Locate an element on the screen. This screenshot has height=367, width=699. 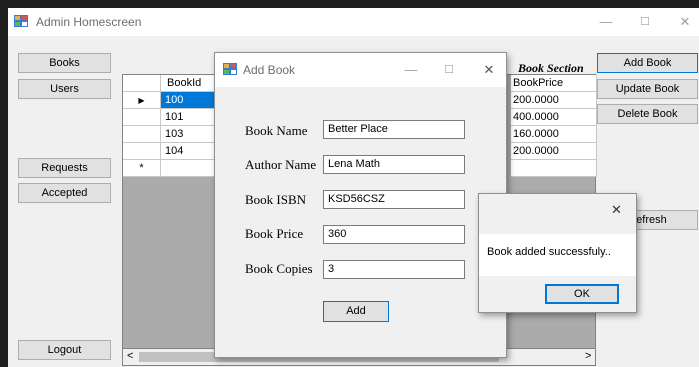
users-button: Users is located at coordinates (64, 89).